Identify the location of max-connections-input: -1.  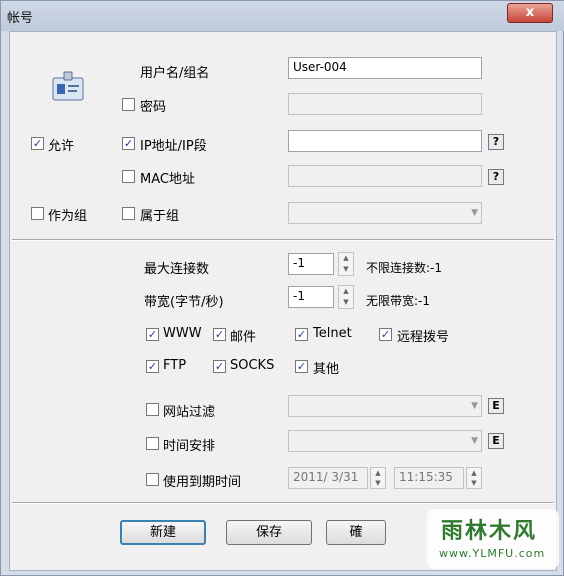
(311, 264).